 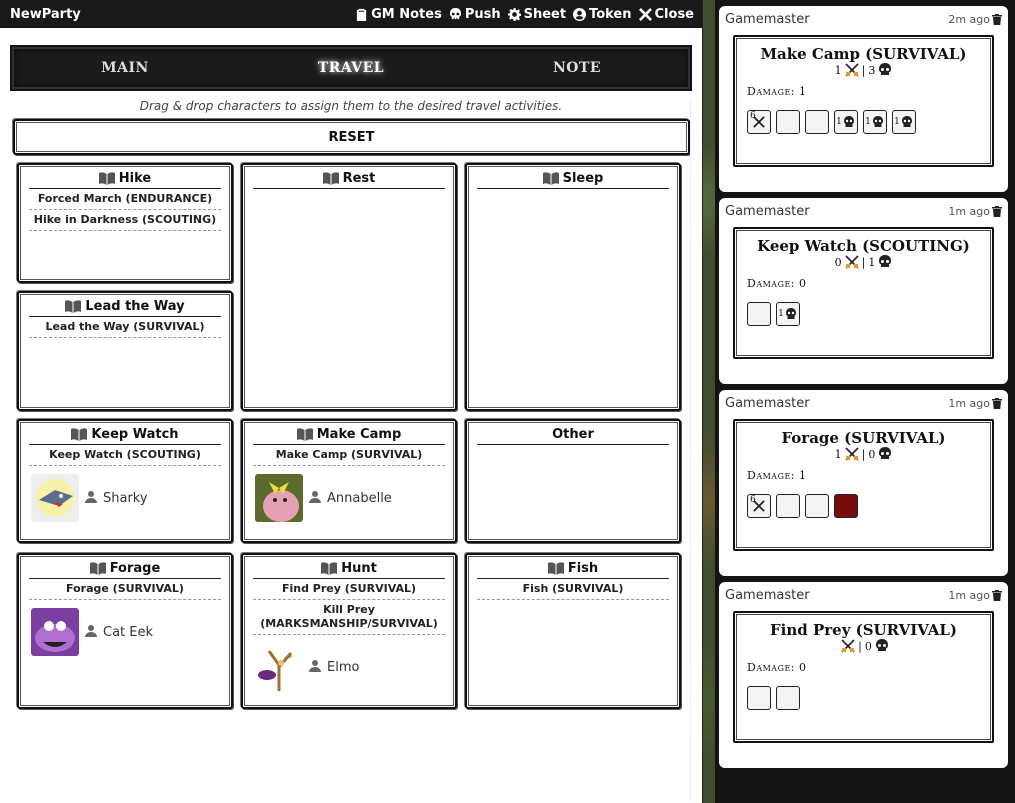 I want to click on token-button: Token, so click(x=602, y=14).